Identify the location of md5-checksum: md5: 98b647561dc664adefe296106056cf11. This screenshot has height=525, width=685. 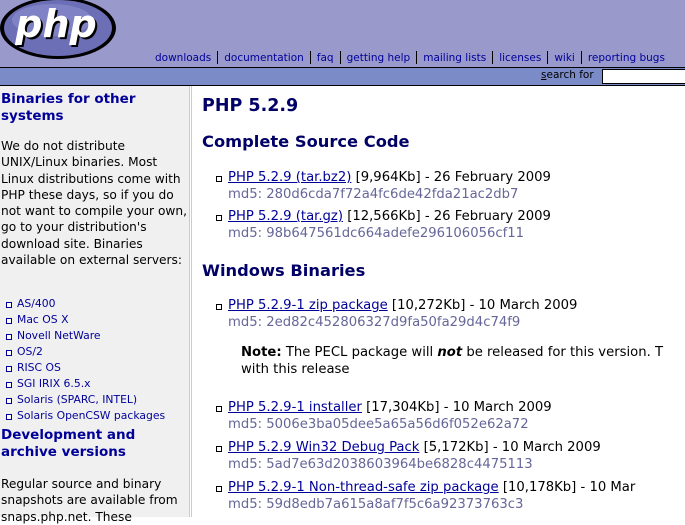
(376, 233).